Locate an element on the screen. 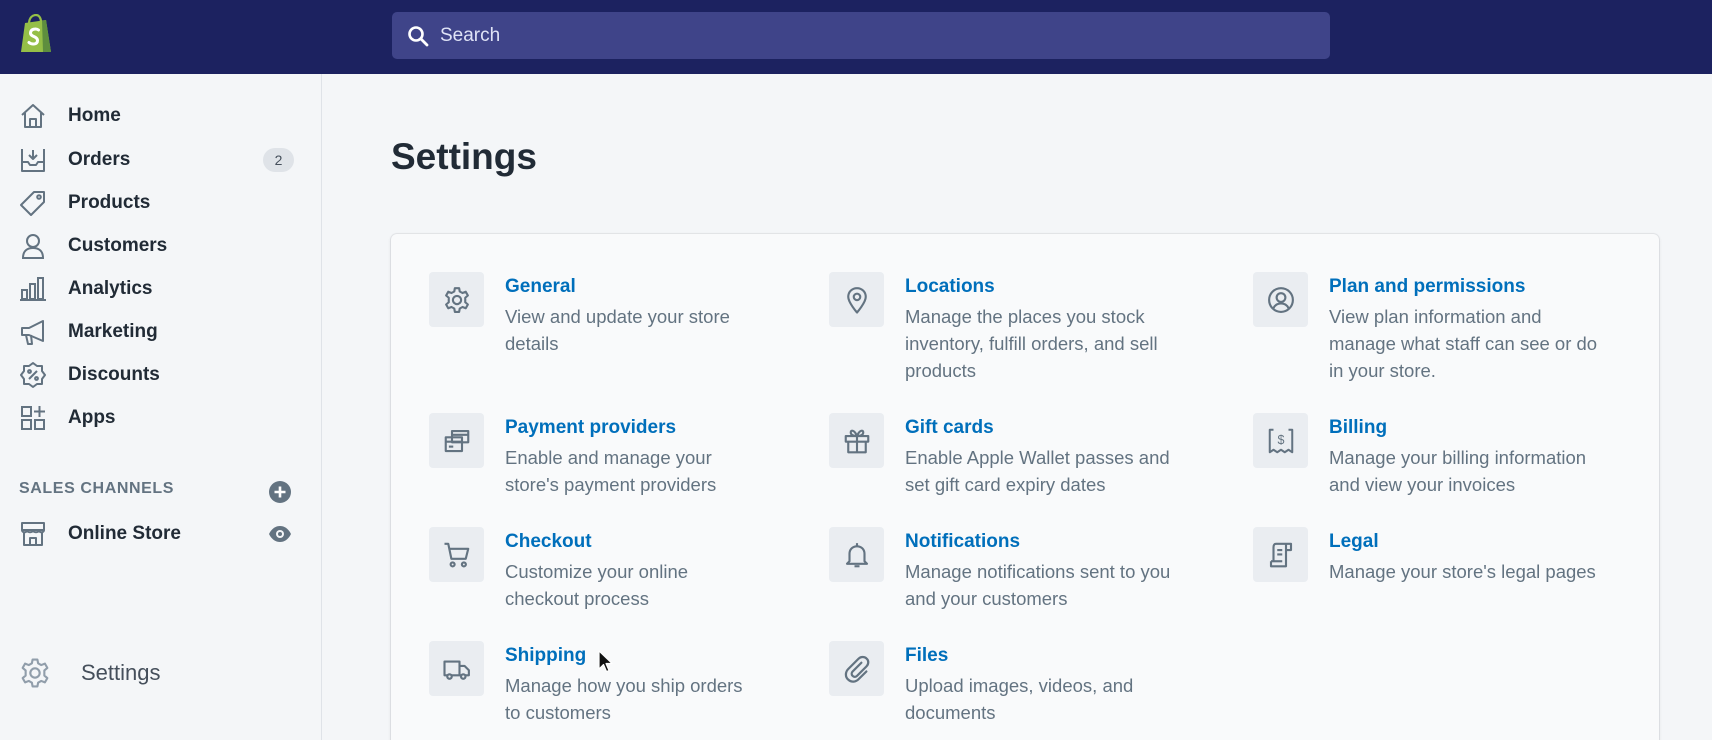  settings-item-title: Checkout is located at coordinates (548, 541).